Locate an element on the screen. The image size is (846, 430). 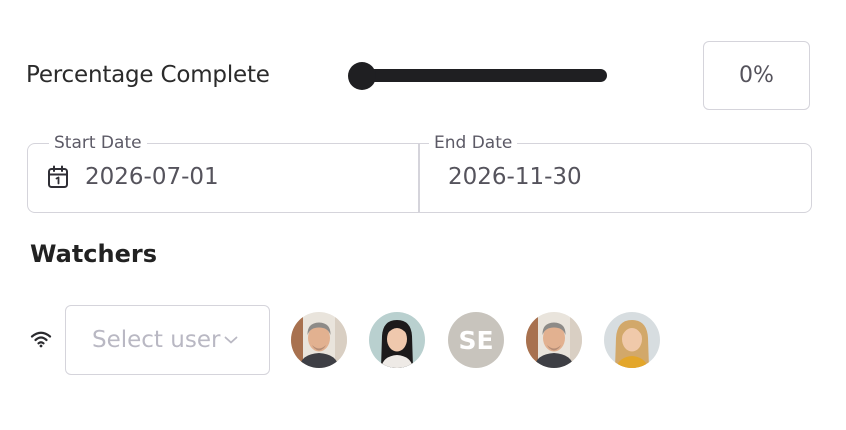
woman-dark-hair-avatar-icon is located at coordinates (397, 340).